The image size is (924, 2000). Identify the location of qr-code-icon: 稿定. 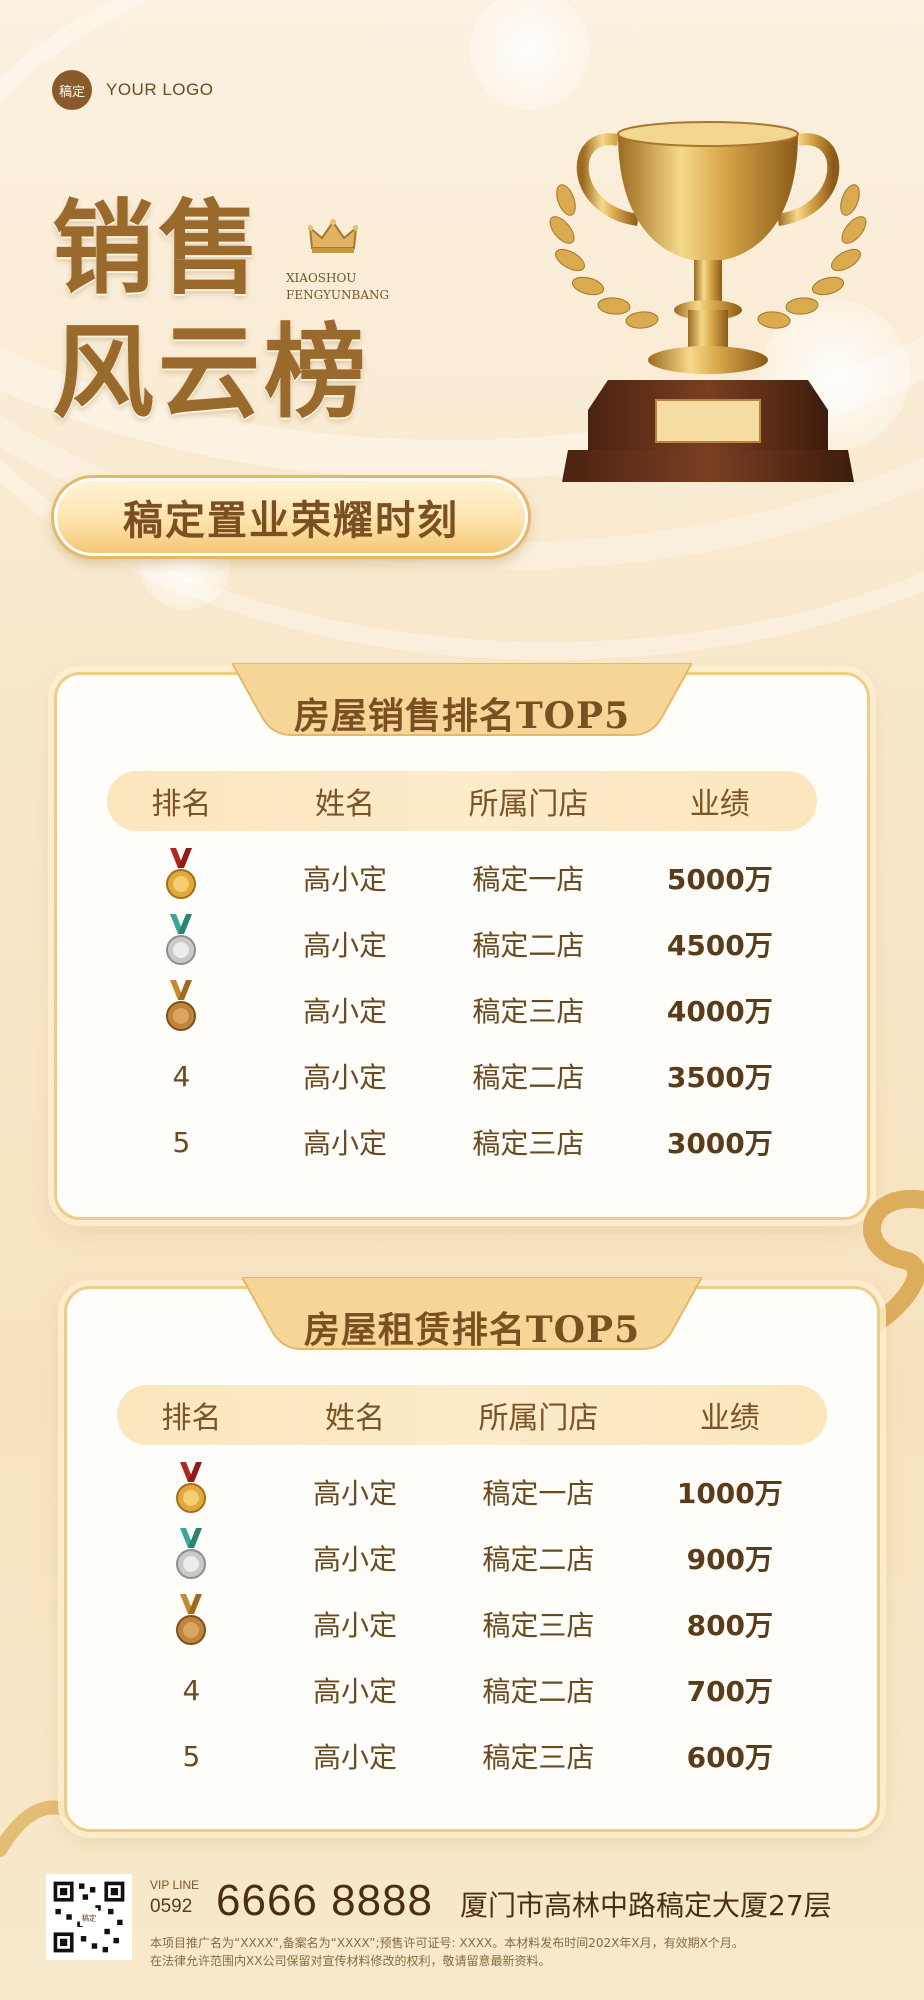
(89, 1917).